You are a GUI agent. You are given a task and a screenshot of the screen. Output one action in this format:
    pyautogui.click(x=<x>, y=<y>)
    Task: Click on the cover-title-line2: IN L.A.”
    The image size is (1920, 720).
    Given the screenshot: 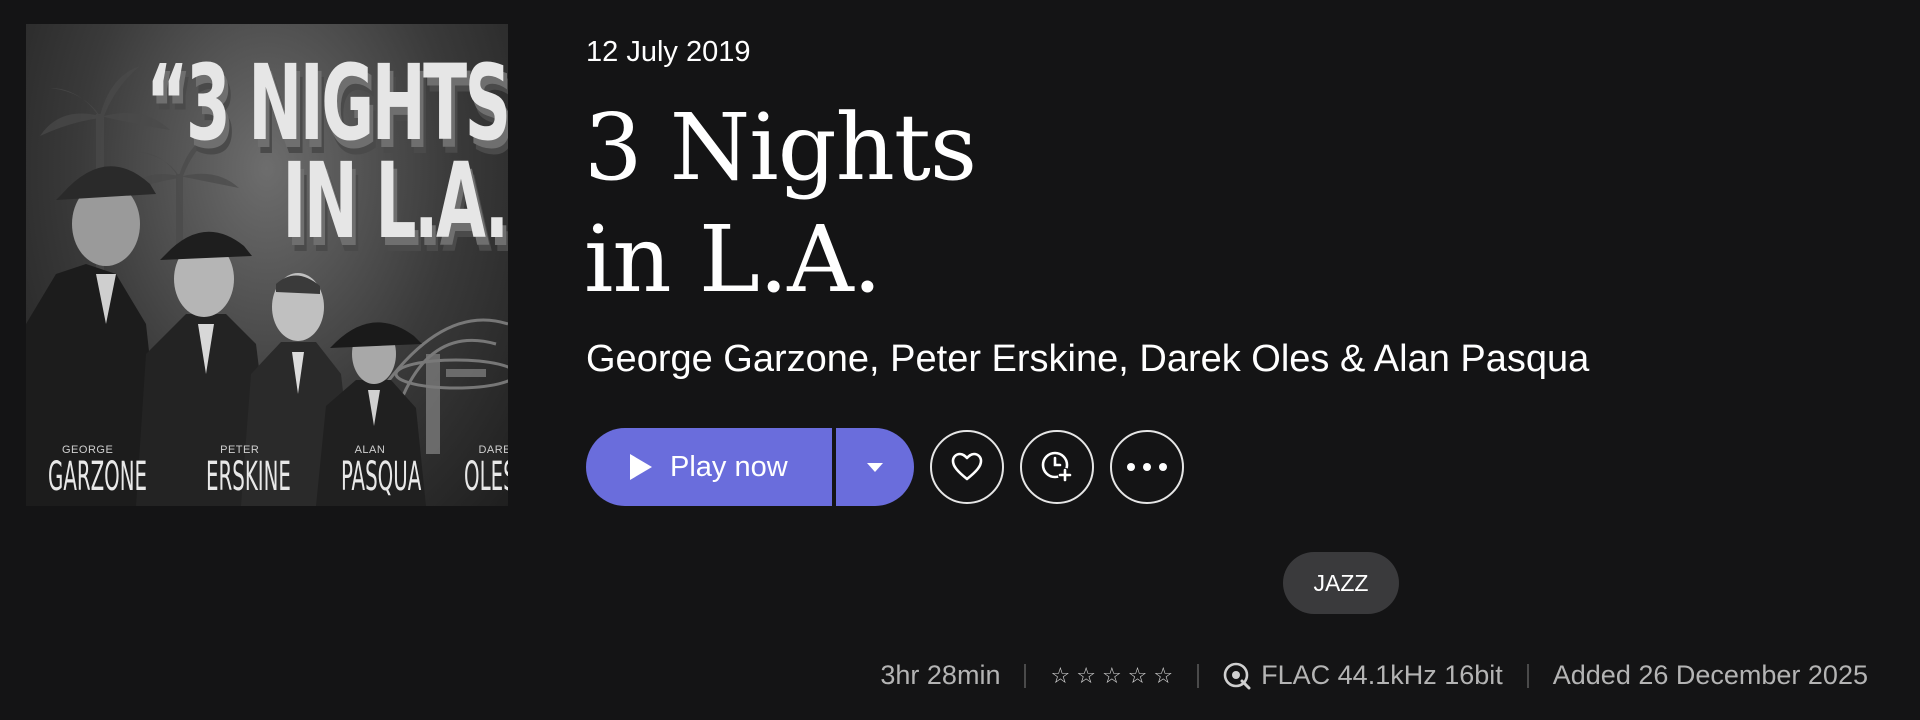 What is the action you would take?
    pyautogui.click(x=395, y=201)
    